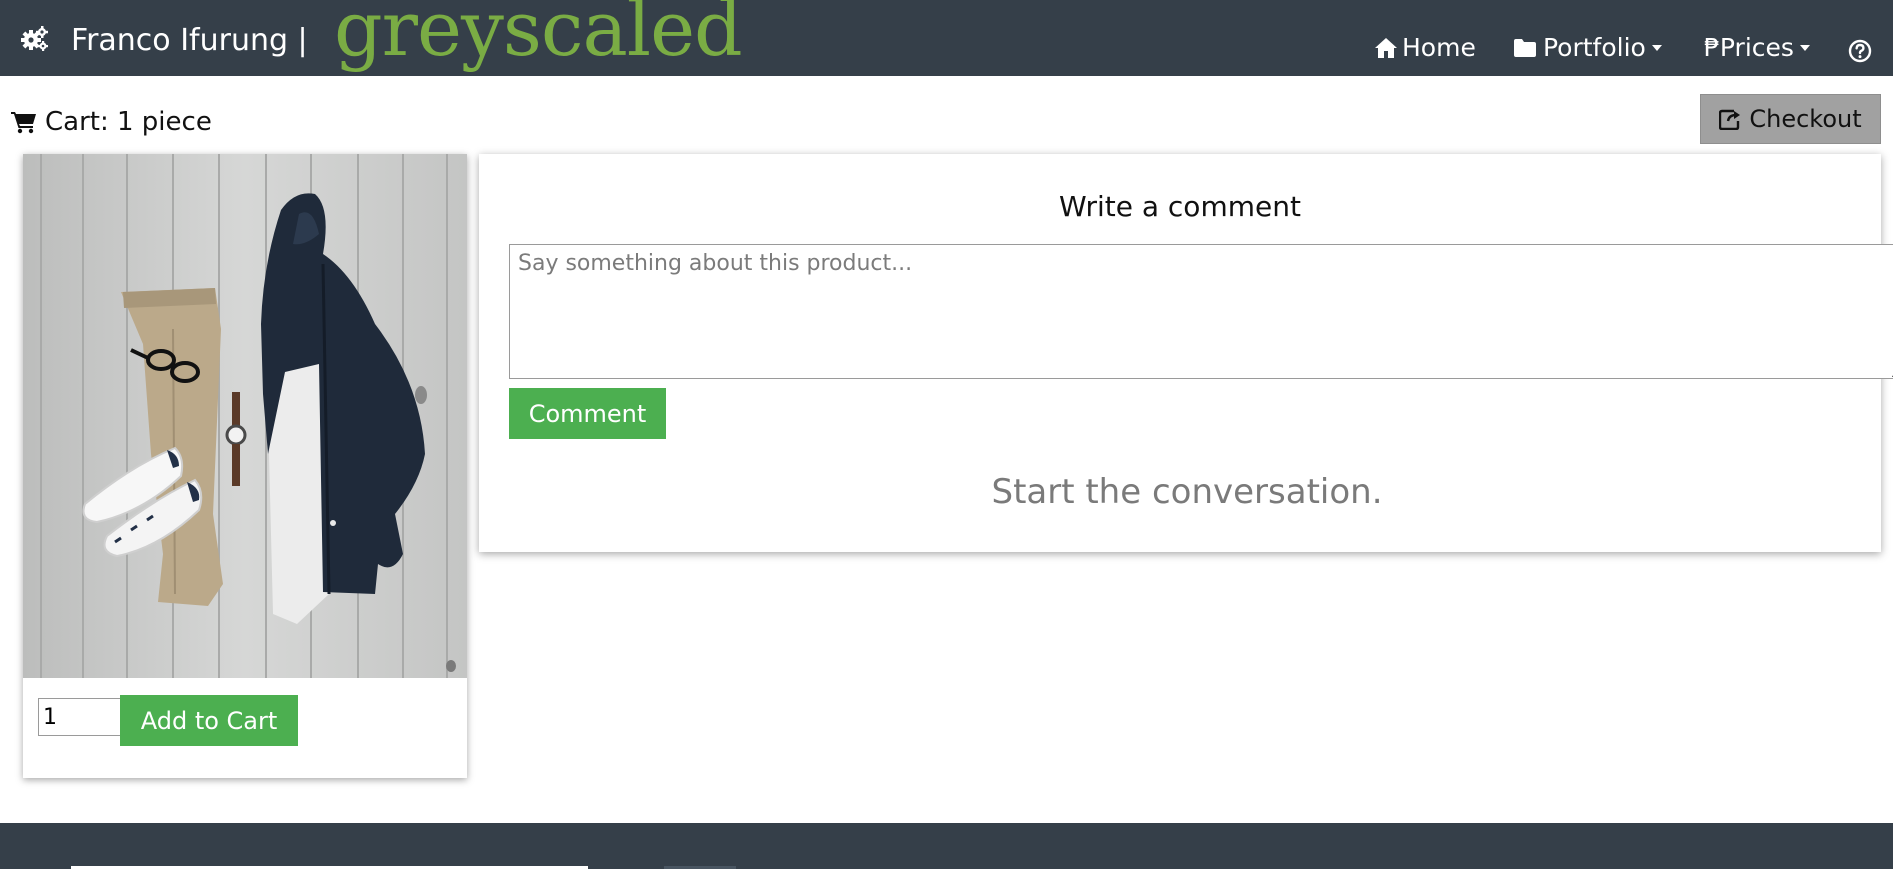 The image size is (1893, 869). What do you see at coordinates (1749, 47) in the screenshot?
I see `nav-prices-label: ₱Prices` at bounding box center [1749, 47].